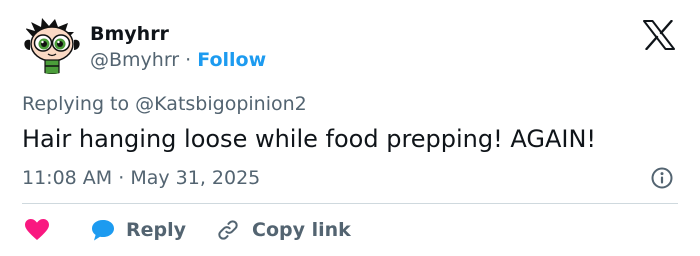 This screenshot has width=700, height=256. Describe the element at coordinates (228, 230) in the screenshot. I see `link-icon` at that location.